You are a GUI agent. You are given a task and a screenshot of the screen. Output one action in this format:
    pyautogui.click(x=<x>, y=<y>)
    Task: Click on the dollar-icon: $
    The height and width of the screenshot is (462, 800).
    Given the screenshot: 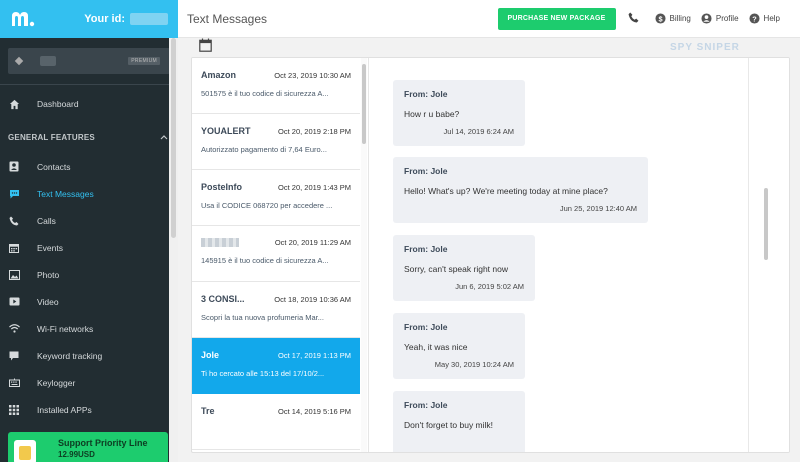 What is the action you would take?
    pyautogui.click(x=660, y=18)
    